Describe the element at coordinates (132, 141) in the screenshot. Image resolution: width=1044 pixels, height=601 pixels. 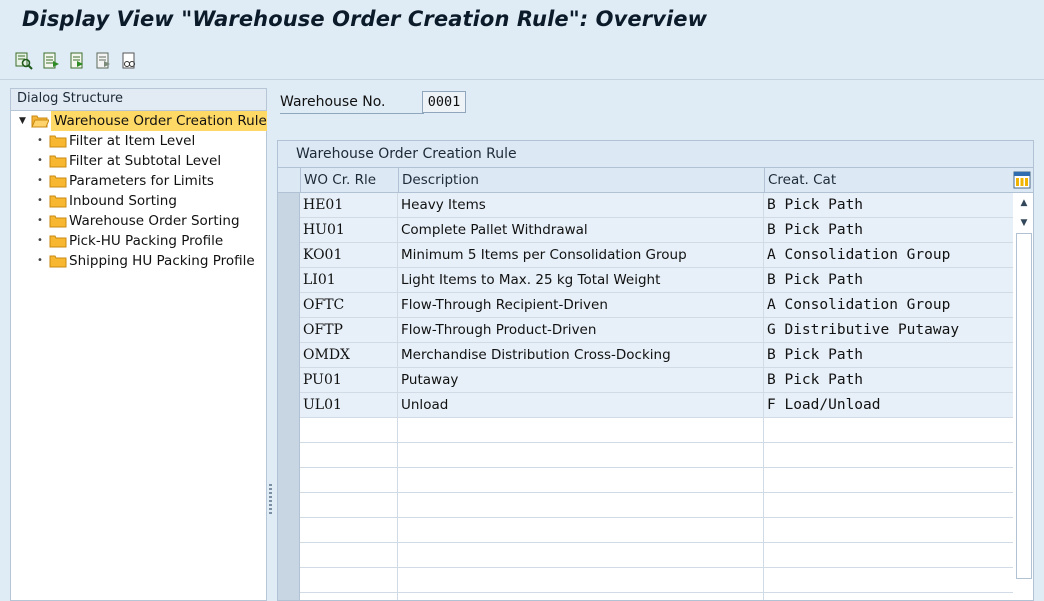
I see `tree-node-label: Filter at Item Level` at that location.